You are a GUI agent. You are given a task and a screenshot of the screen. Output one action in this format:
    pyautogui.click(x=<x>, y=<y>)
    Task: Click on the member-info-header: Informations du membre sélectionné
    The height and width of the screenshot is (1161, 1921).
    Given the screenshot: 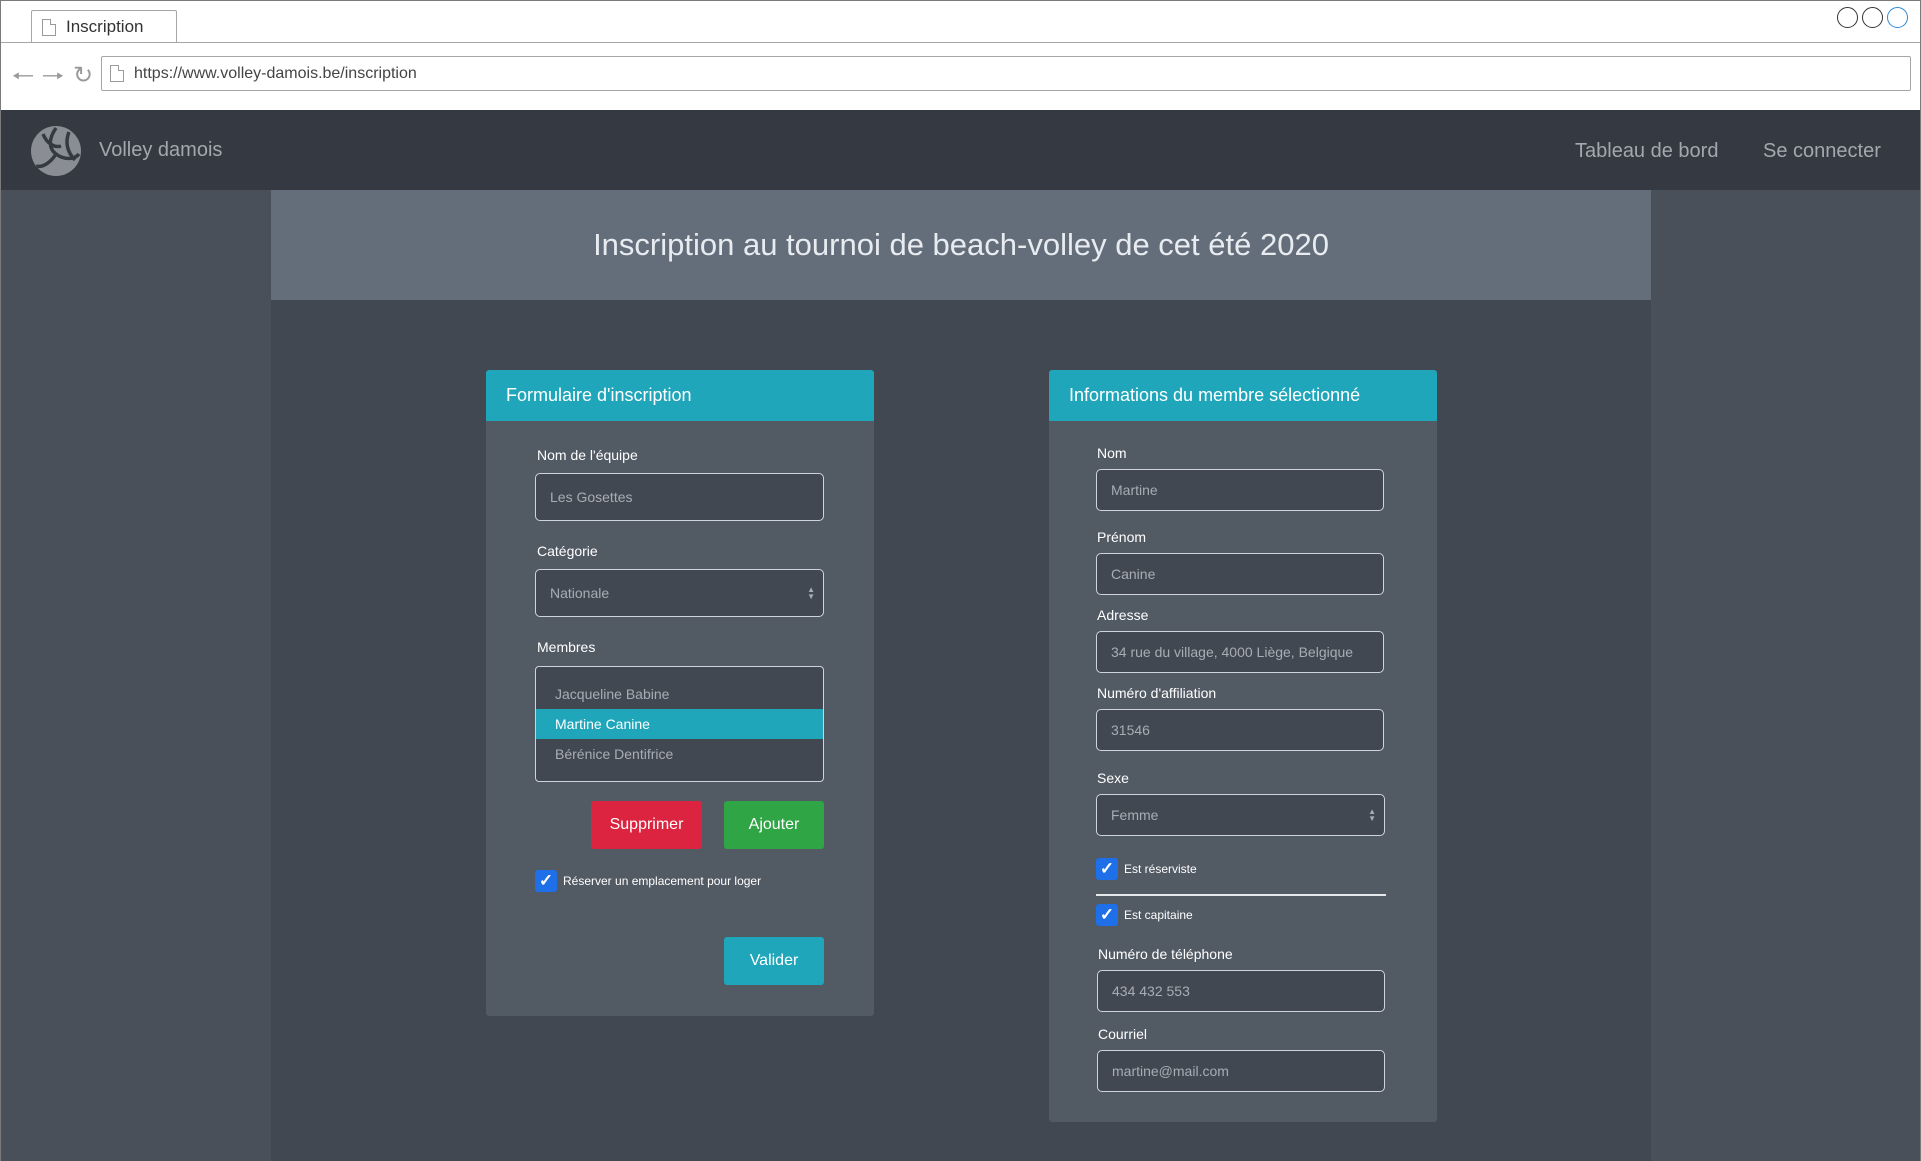 What is the action you would take?
    pyautogui.click(x=1243, y=395)
    